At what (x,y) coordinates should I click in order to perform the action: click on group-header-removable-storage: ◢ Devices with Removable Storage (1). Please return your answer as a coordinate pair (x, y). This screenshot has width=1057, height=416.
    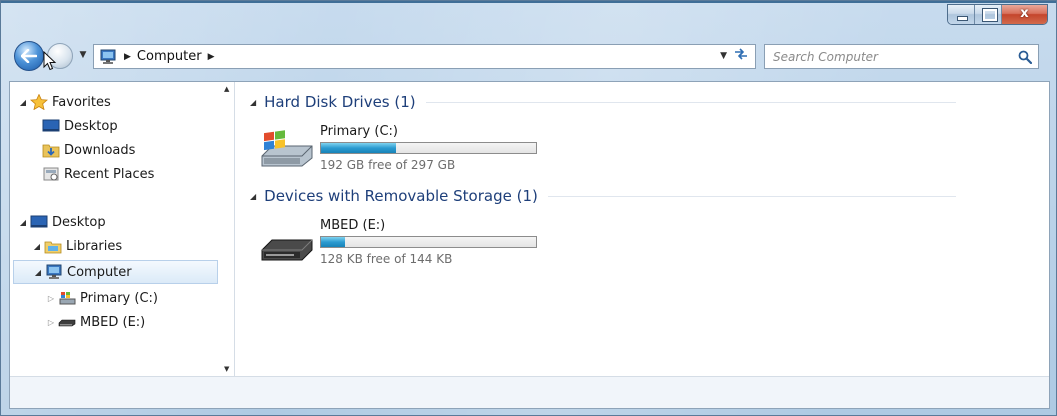
    Looking at the image, I should click on (603, 196).